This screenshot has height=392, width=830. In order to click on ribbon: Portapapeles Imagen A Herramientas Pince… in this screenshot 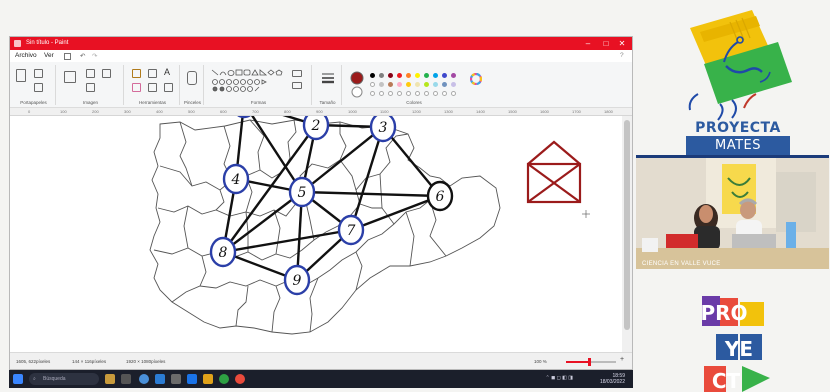, I will do `click(321, 85)`.